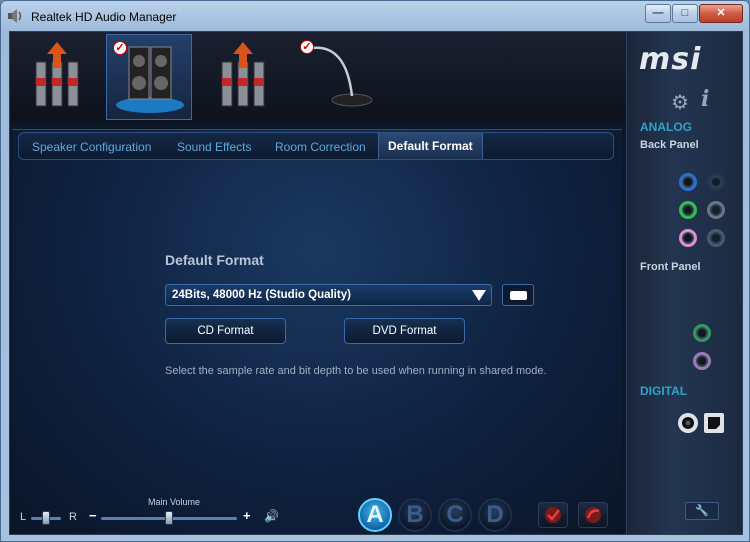 The height and width of the screenshot is (542, 750). I want to click on check-icon, so click(553, 515).